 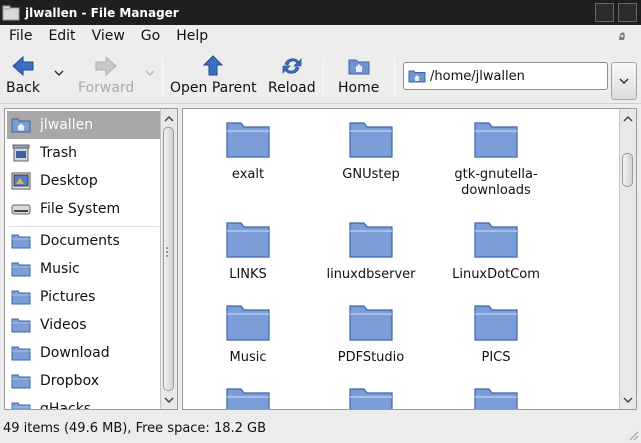 What do you see at coordinates (83, 402) in the screenshot?
I see `sidebar-item-ghacks: gHacks` at bounding box center [83, 402].